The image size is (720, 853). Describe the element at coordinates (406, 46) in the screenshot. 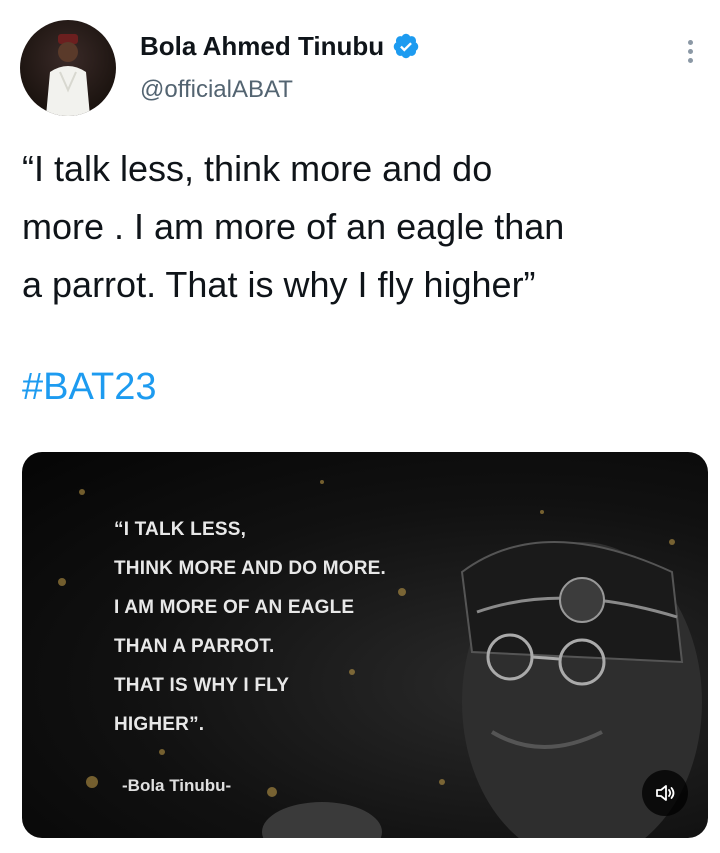

I see `verified-badge-icon` at that location.